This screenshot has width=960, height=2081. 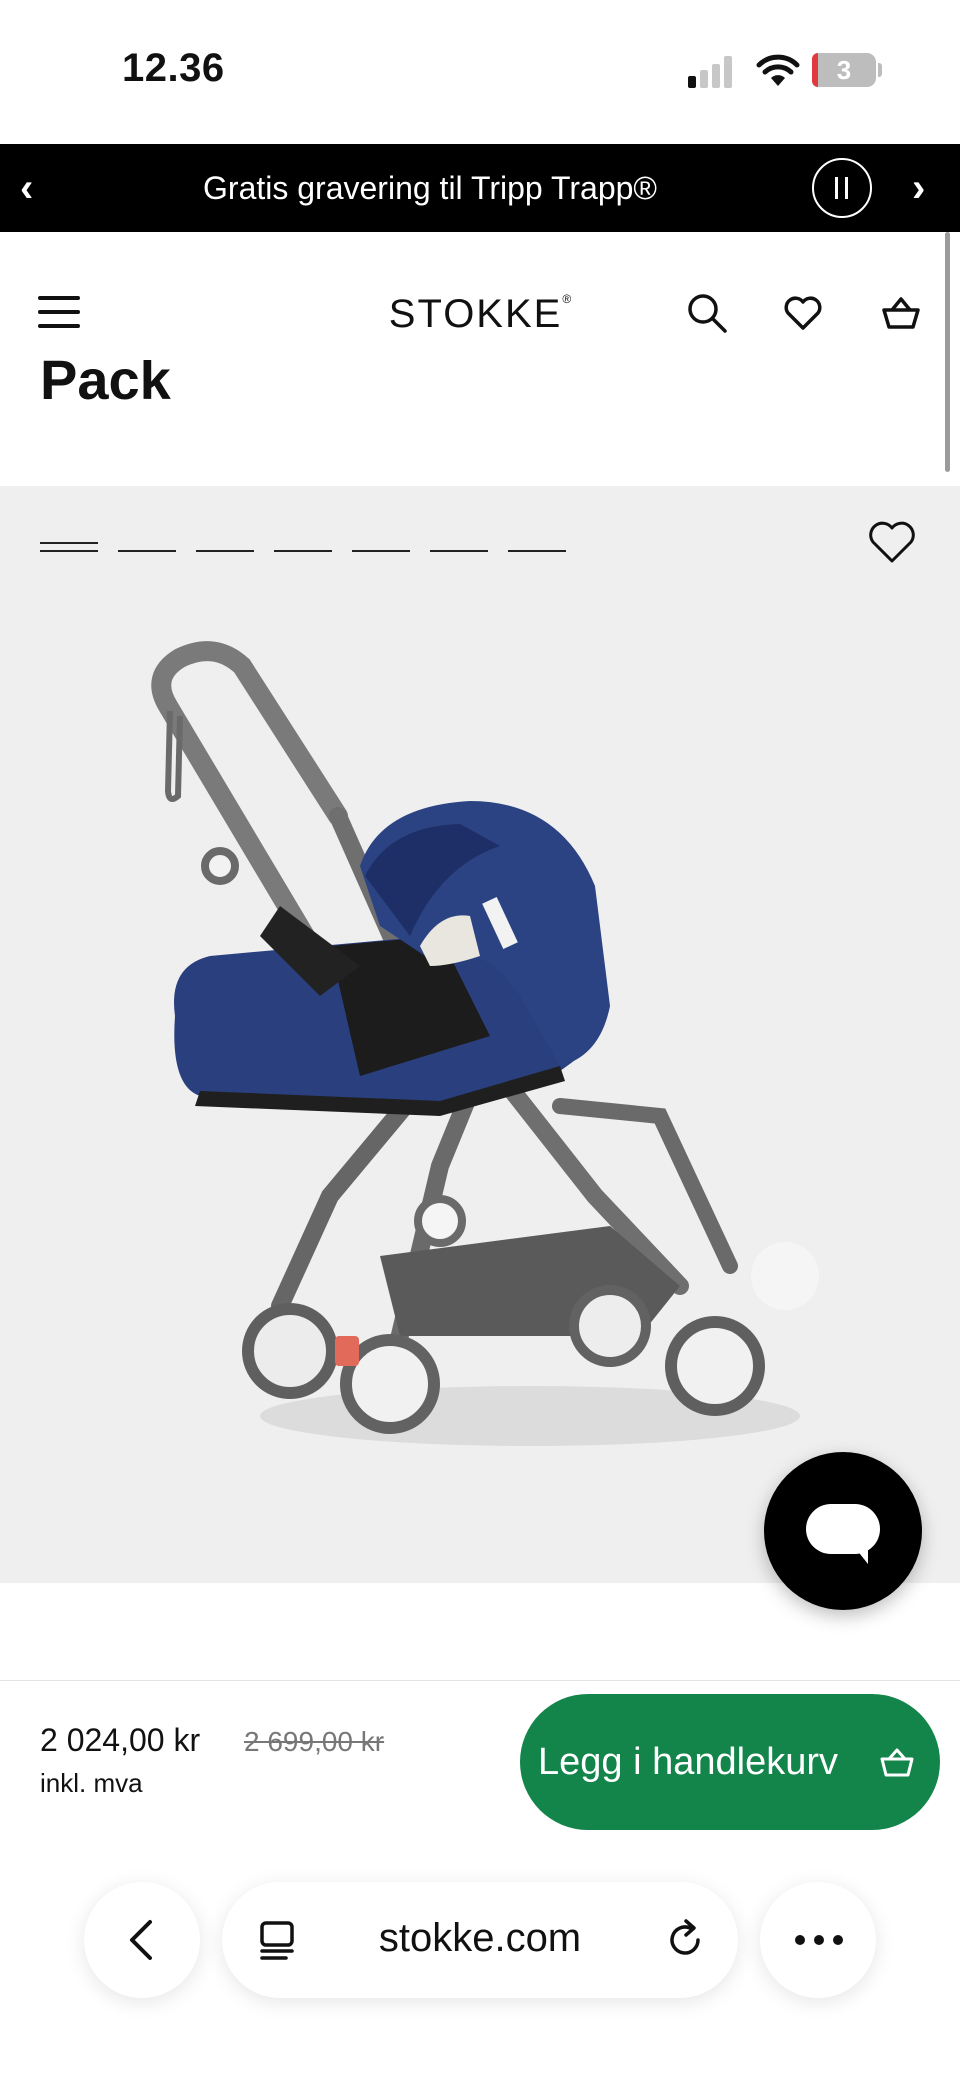 What do you see at coordinates (91, 1783) in the screenshot?
I see `vat-note: inkl. mva` at bounding box center [91, 1783].